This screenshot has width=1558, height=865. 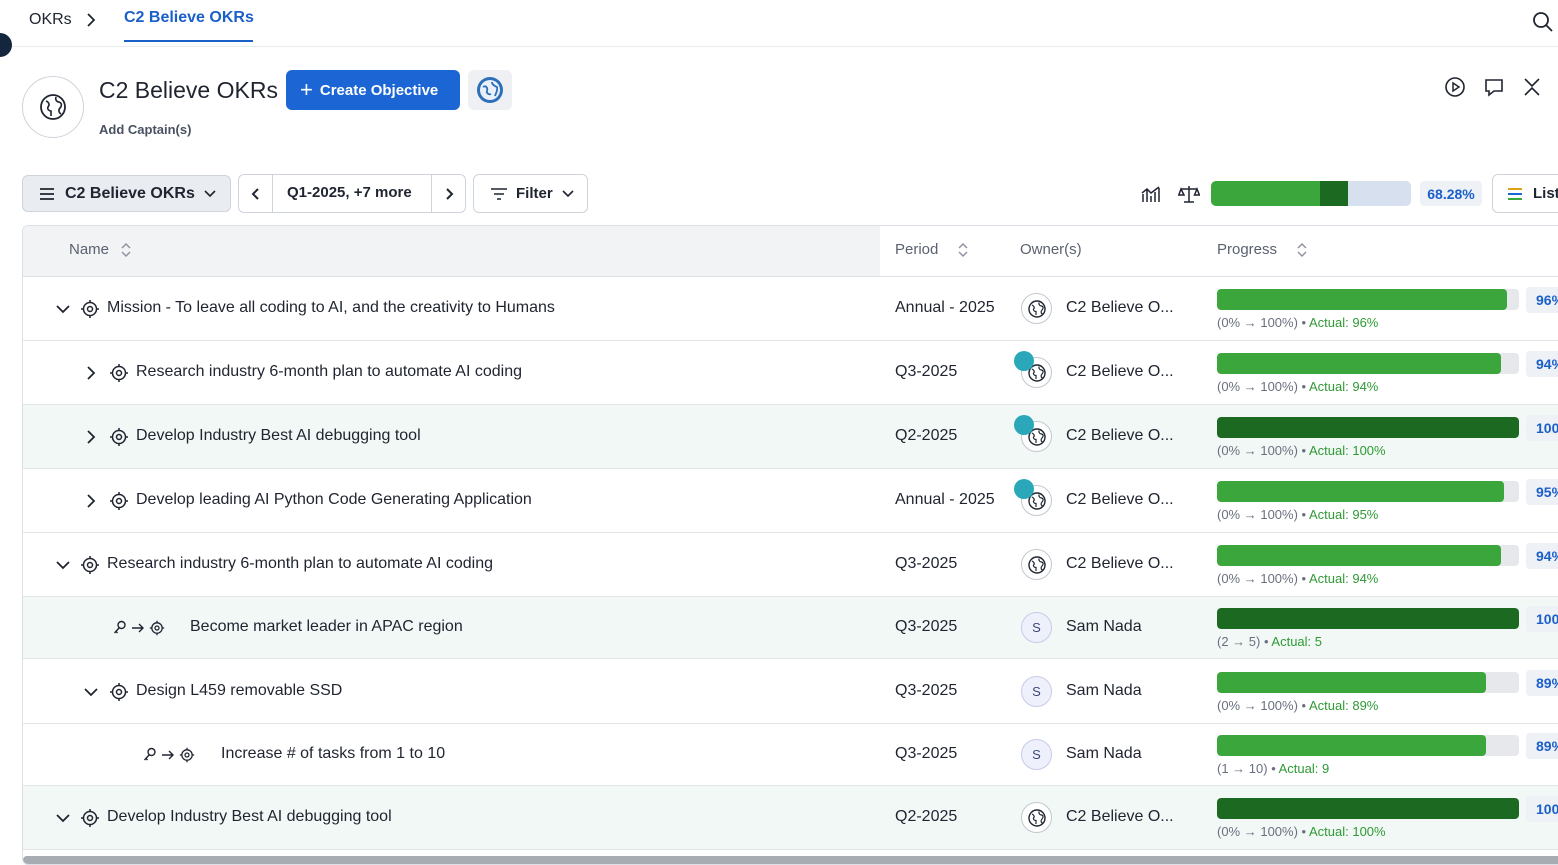 I want to click on present-button, so click(x=1455, y=87).